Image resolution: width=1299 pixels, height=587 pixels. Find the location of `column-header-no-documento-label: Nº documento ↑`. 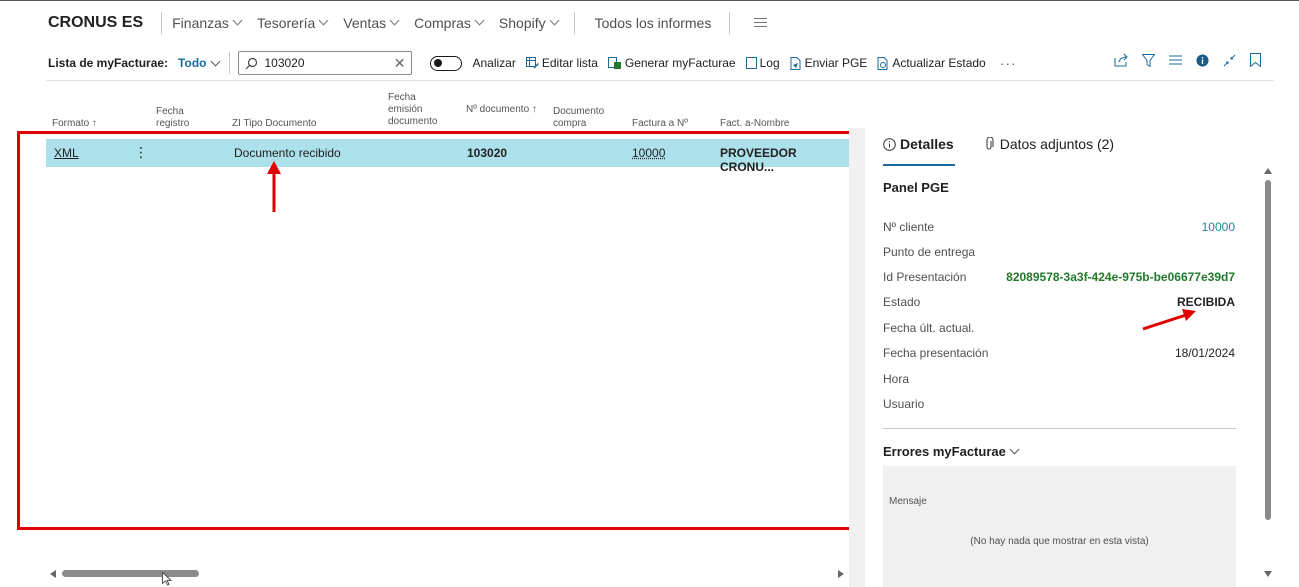

column-header-no-documento-label: Nº documento ↑ is located at coordinates (501, 109).